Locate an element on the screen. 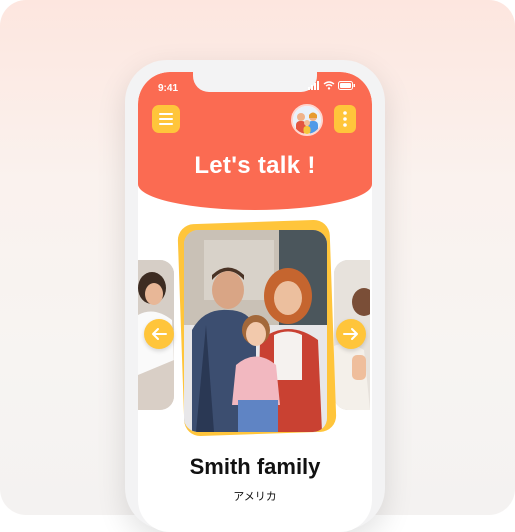  family-avatar-icon is located at coordinates (307, 120).